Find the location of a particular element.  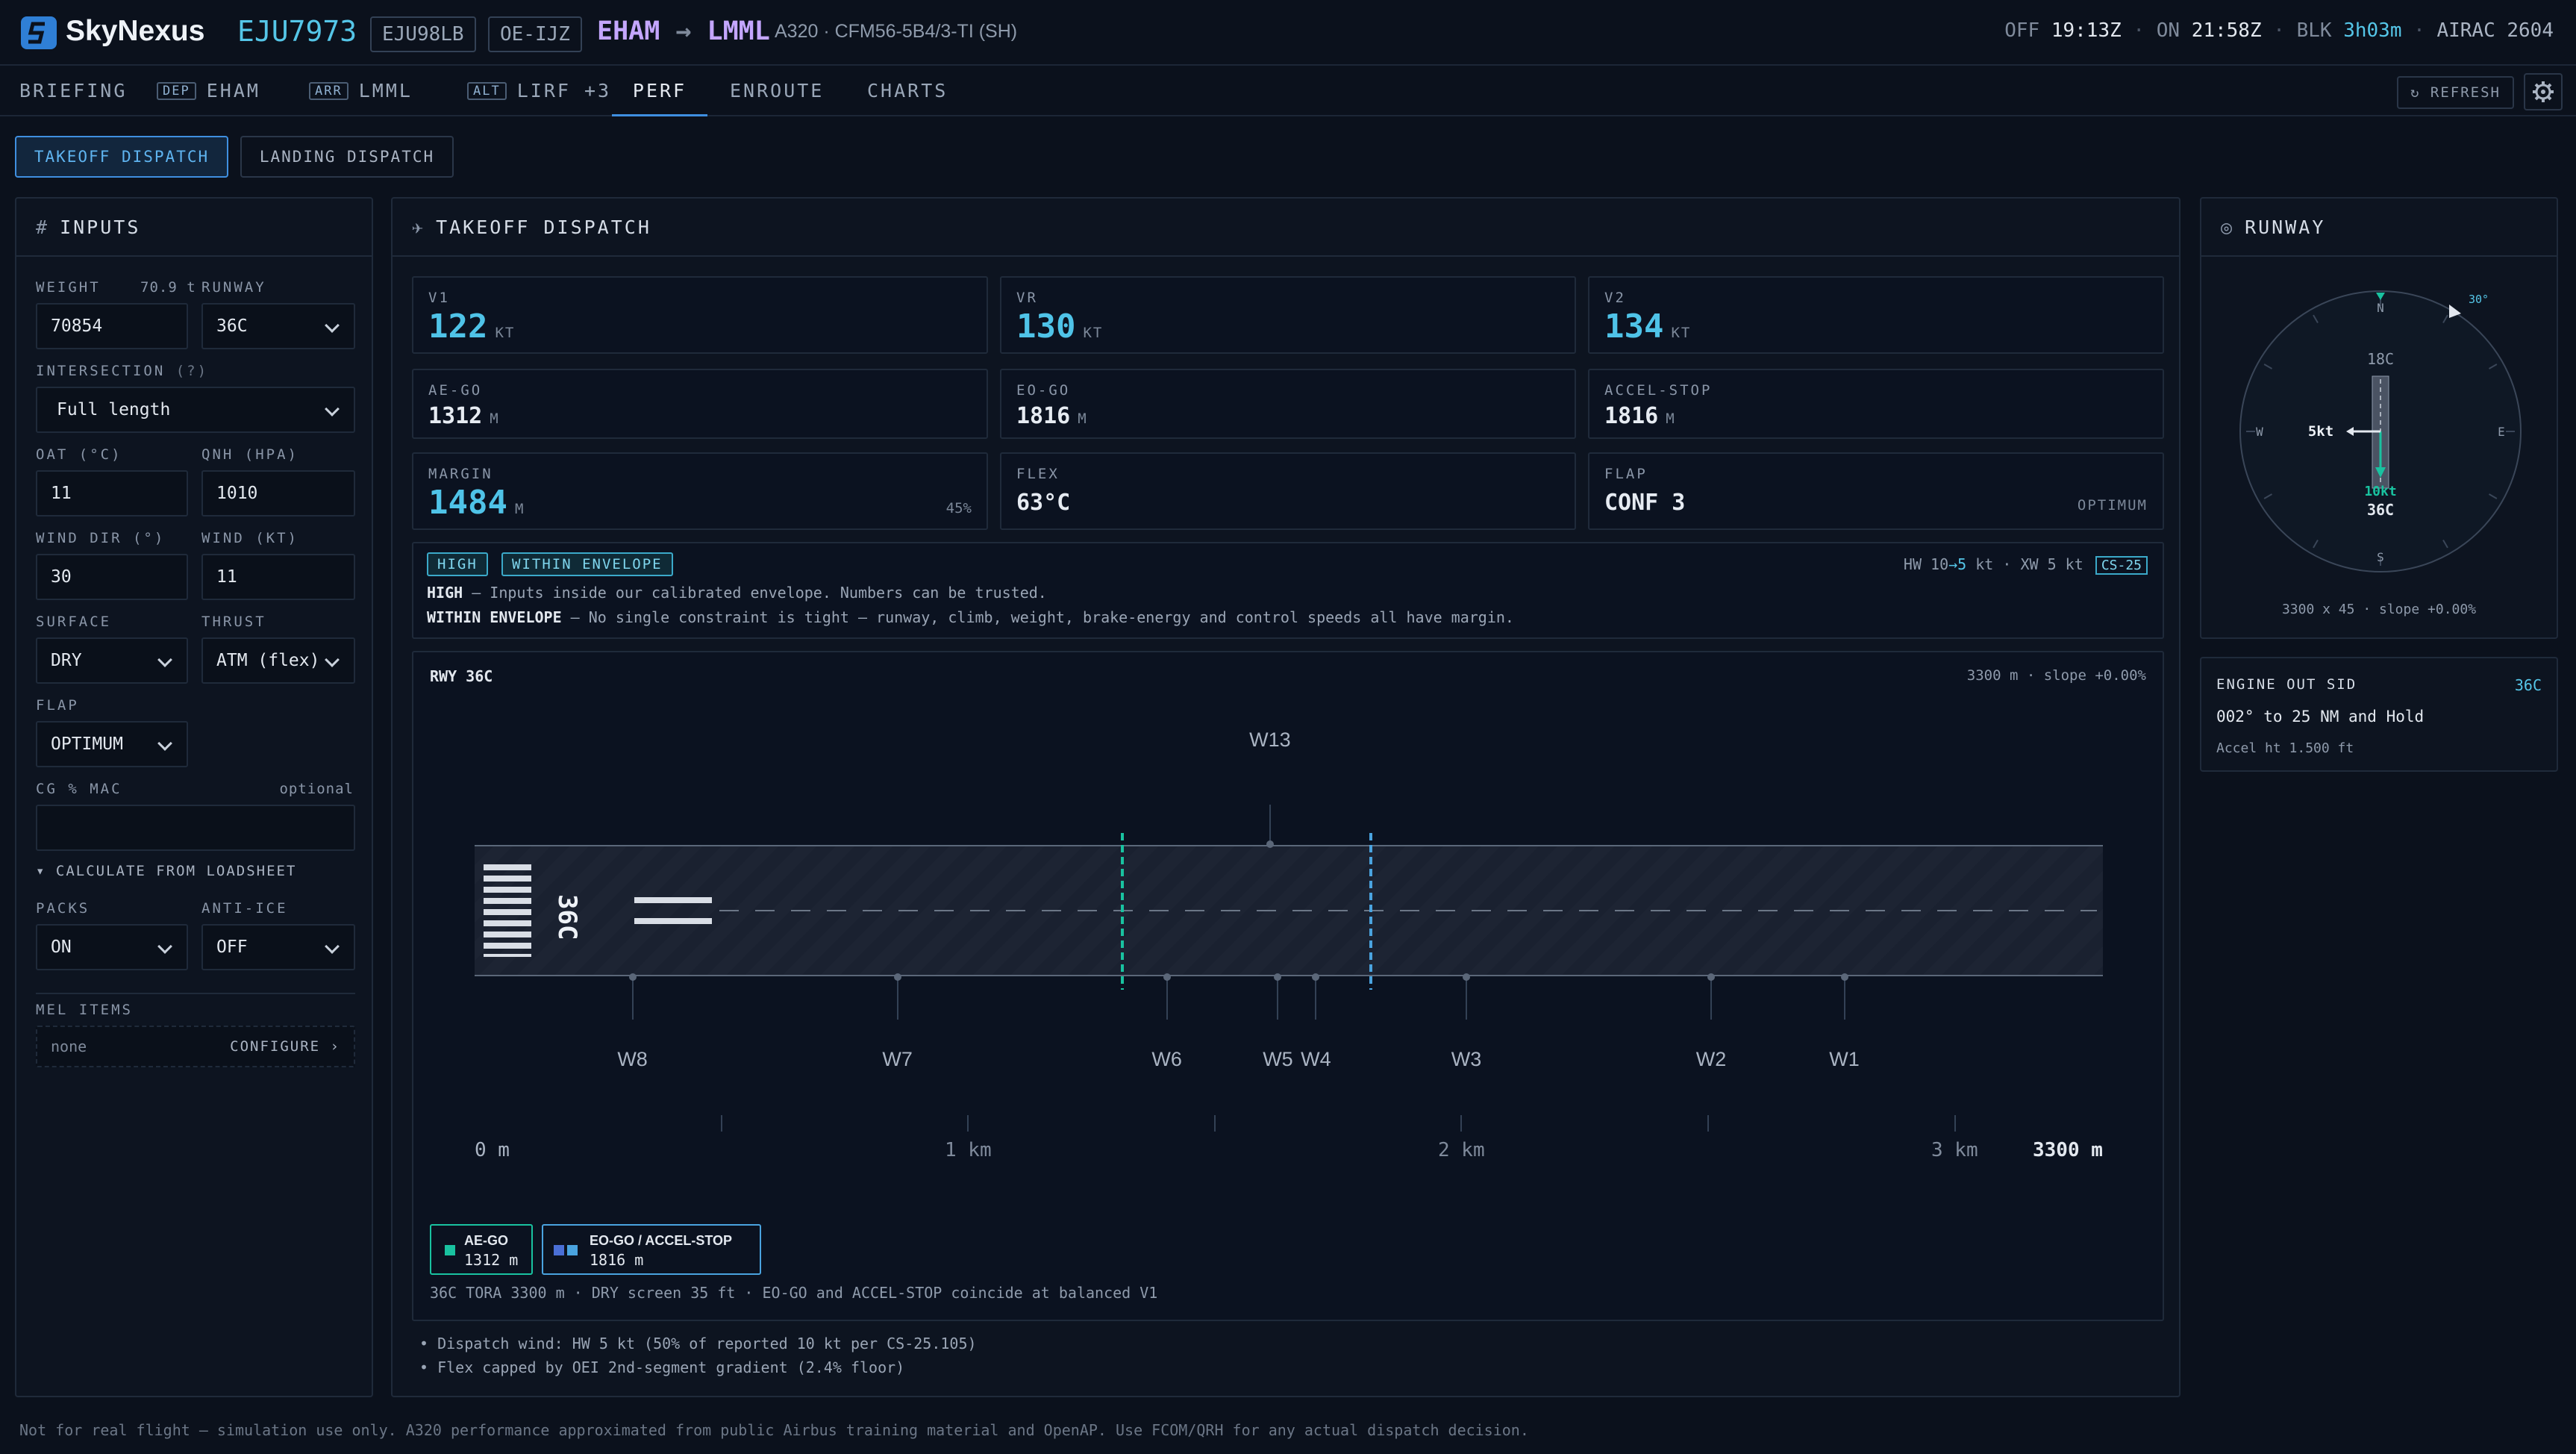

logo-icon is located at coordinates (39, 32).